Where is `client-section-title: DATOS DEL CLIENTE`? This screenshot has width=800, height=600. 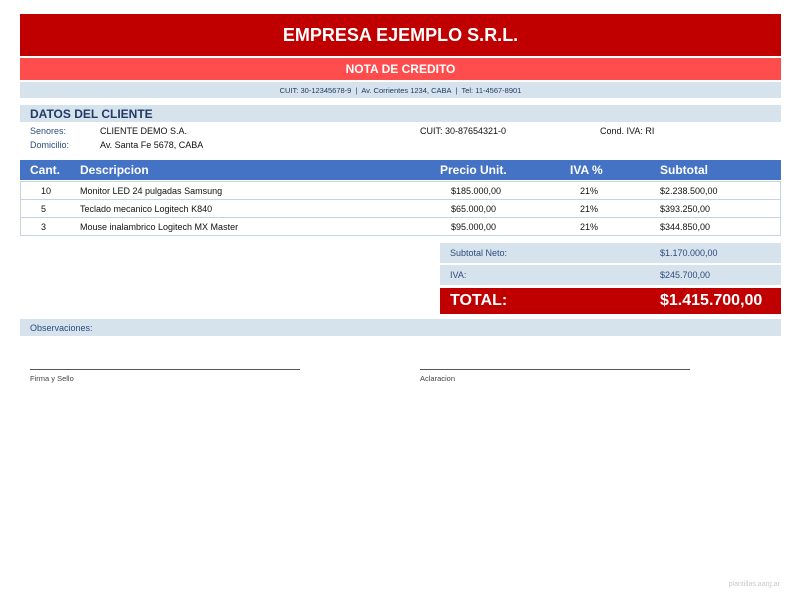 client-section-title: DATOS DEL CLIENTE is located at coordinates (91, 113).